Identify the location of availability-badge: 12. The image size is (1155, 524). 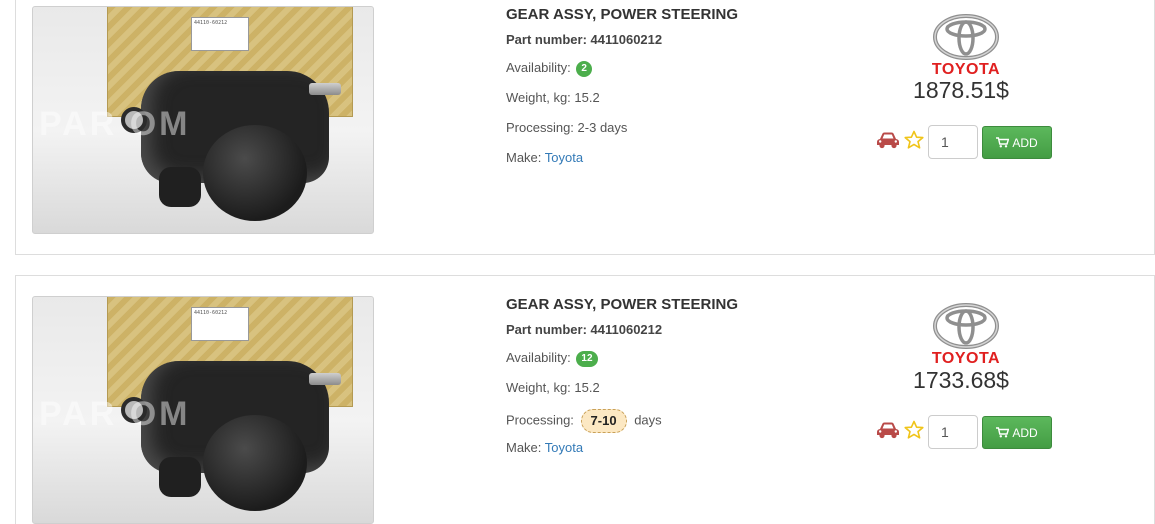
(587, 358).